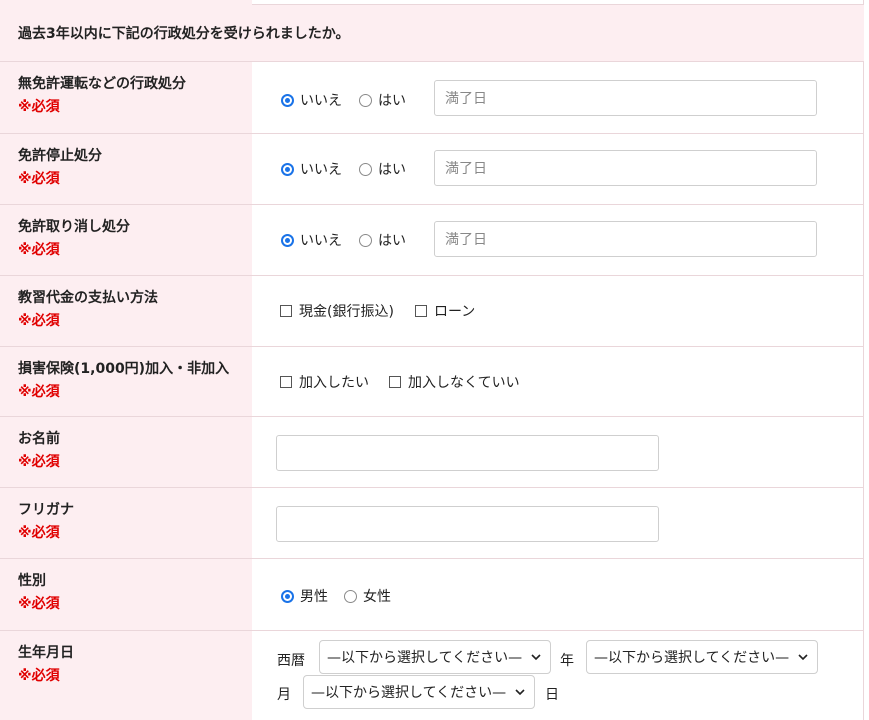 The image size is (869, 720). I want to click on checkbox-no-join: 加入しなくていい, so click(454, 382).